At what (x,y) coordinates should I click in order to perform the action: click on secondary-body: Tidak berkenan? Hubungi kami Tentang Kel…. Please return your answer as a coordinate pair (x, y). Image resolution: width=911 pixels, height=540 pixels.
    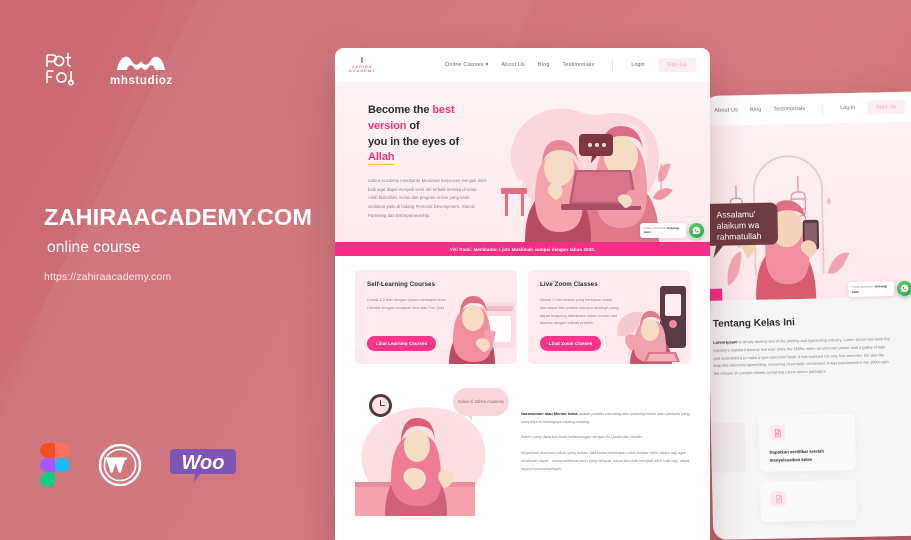
    Looking at the image, I should click on (809, 410).